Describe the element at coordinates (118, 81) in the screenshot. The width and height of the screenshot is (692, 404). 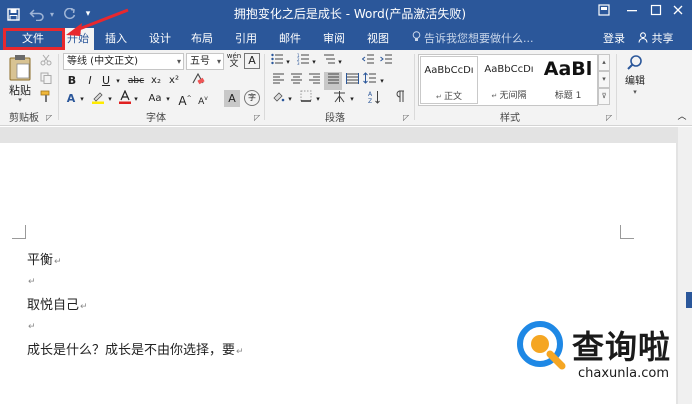
I see `underline-dropdown-icon: ▾` at that location.